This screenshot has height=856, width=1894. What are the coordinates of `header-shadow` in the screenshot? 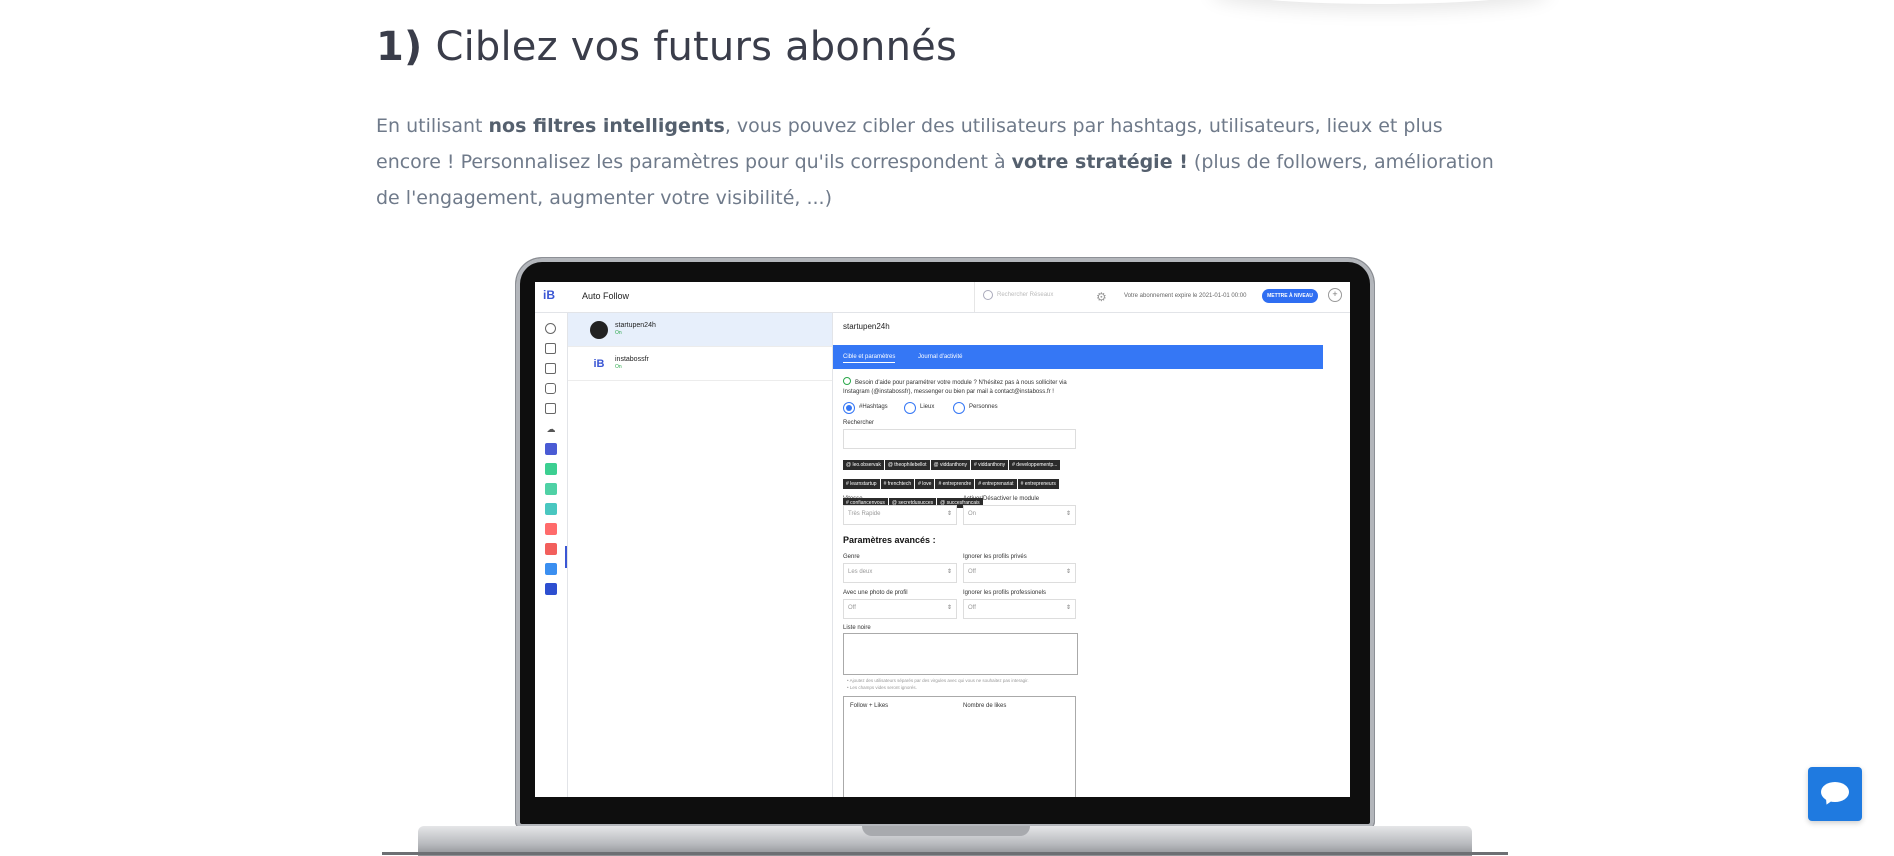 It's located at (1380, 2).